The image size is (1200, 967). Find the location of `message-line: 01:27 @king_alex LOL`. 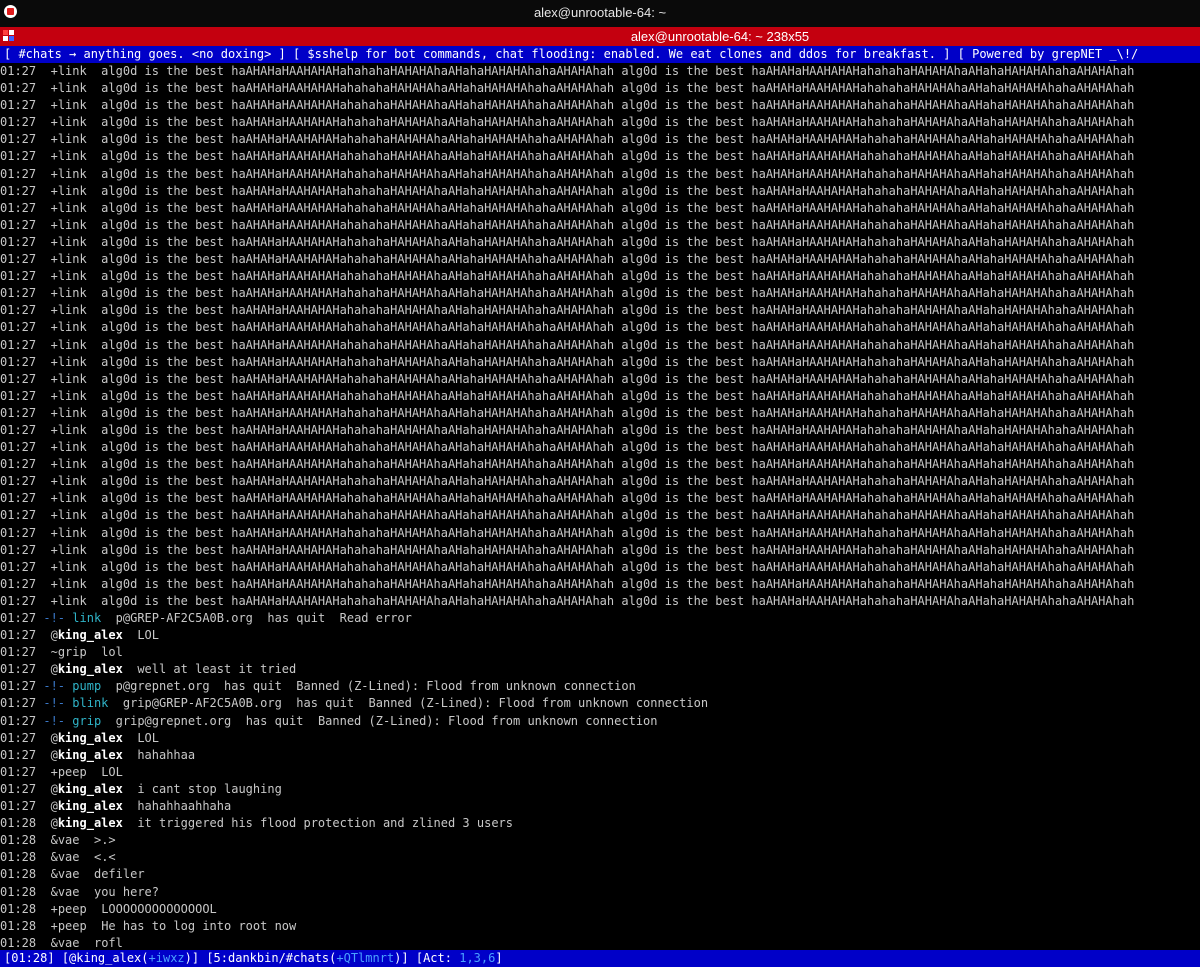

message-line: 01:27 @king_alex LOL is located at coordinates (600, 635).